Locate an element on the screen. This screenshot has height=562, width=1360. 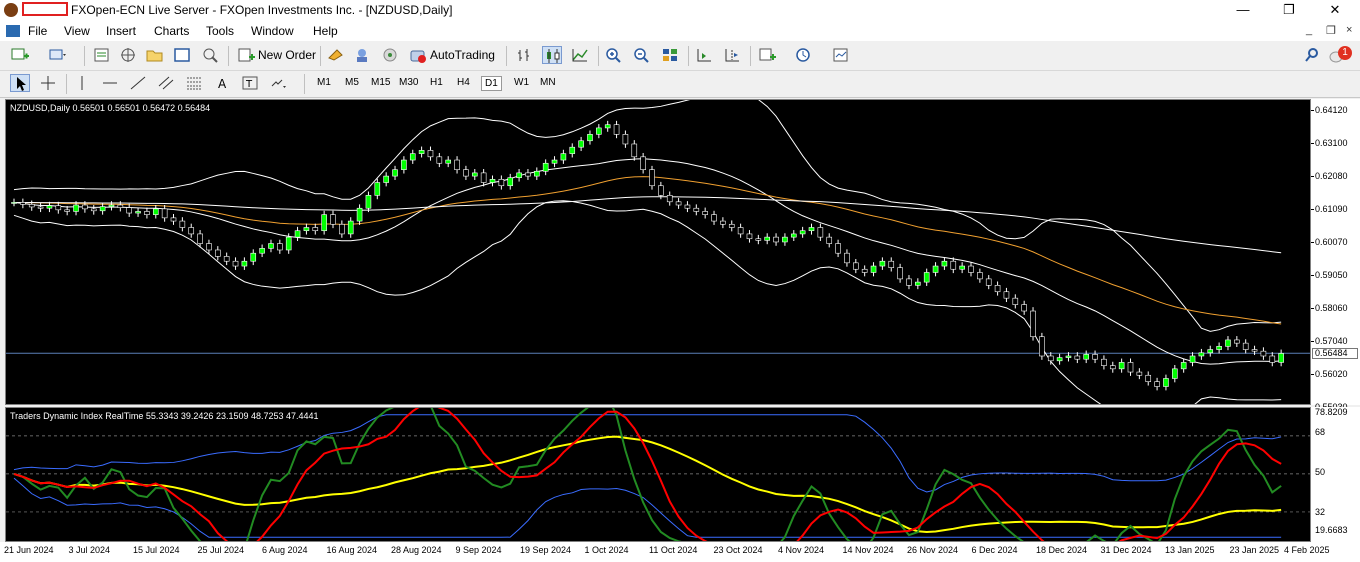
cursor-icon is located at coordinates (20, 83).